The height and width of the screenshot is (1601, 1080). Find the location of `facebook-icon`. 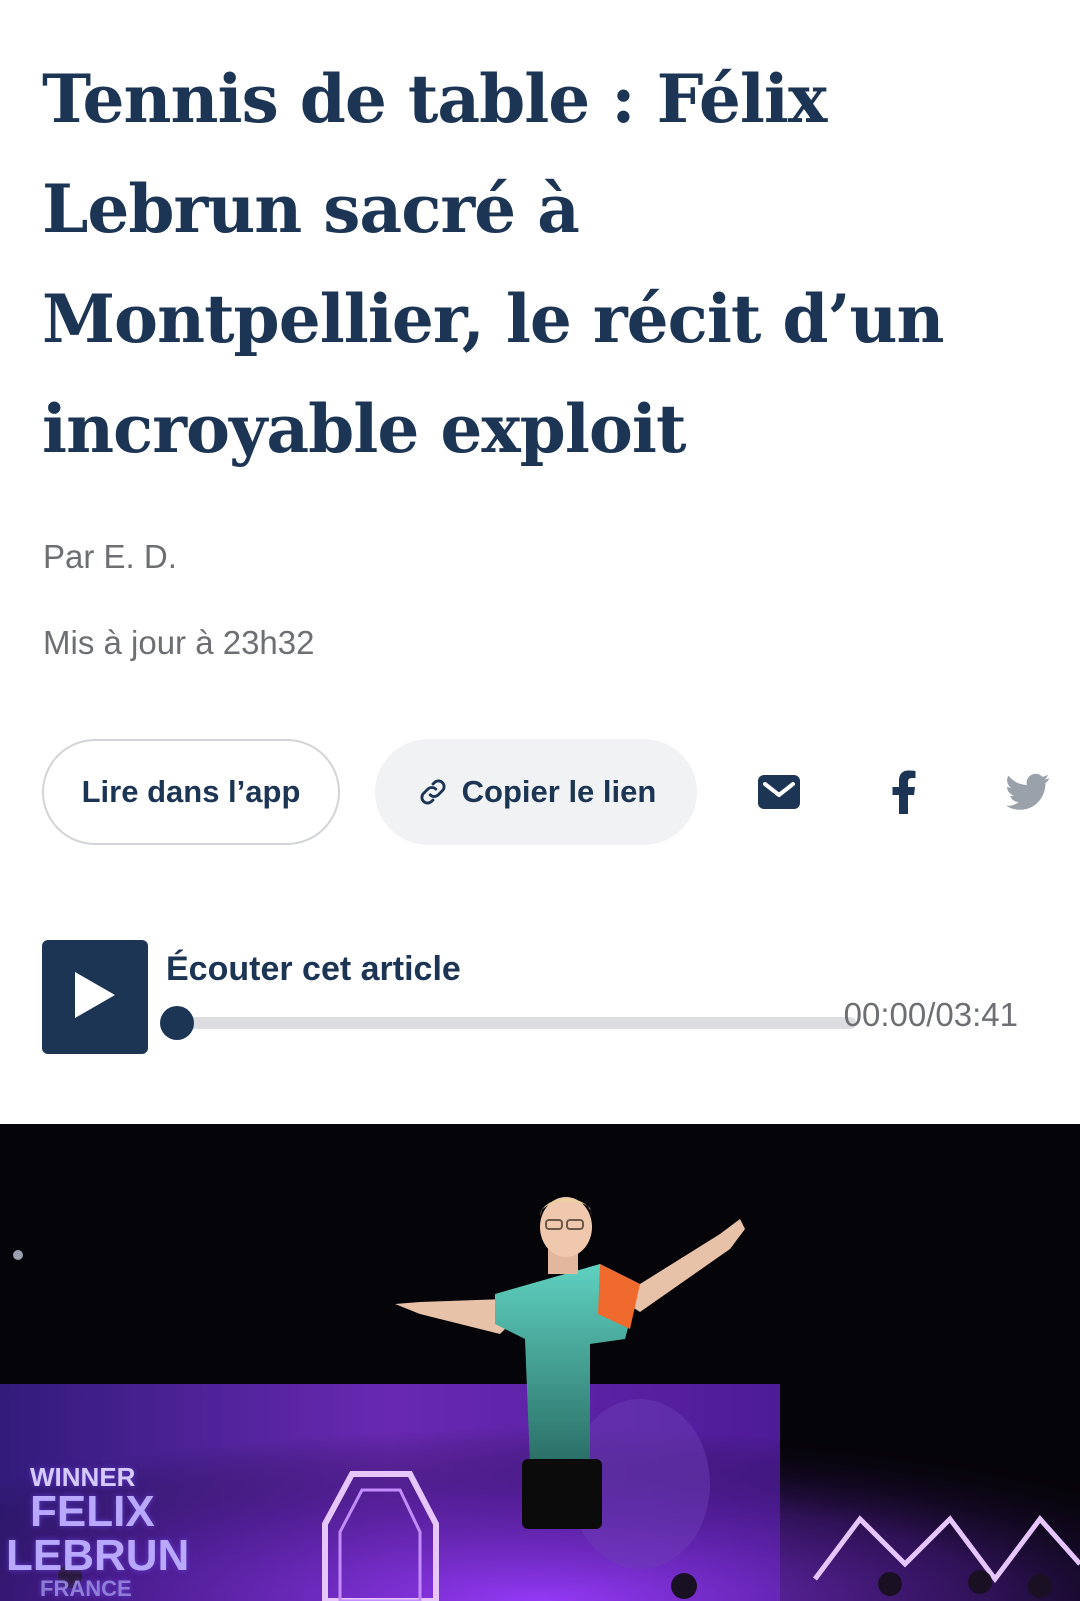

facebook-icon is located at coordinates (904, 792).